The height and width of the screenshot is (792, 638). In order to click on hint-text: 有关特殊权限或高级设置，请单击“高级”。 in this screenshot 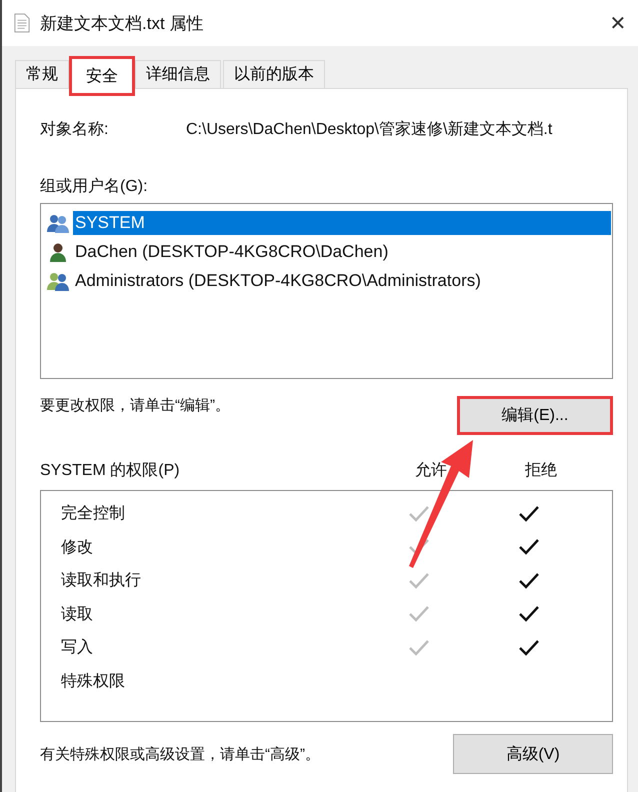, I will do `click(180, 754)`.